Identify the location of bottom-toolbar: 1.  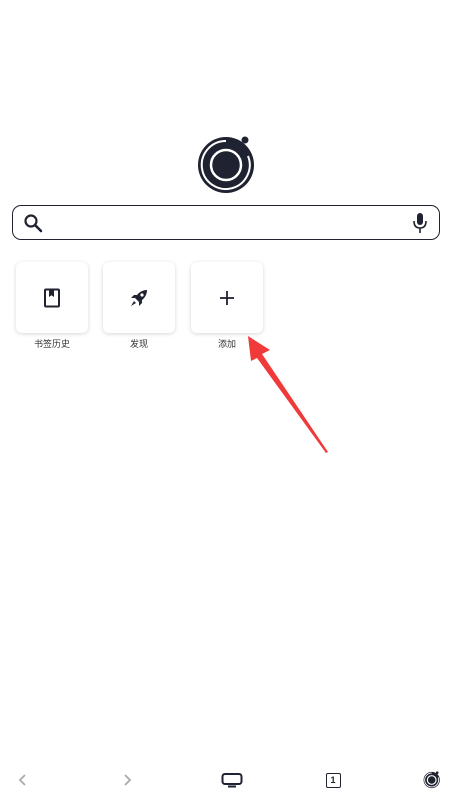
(227, 779).